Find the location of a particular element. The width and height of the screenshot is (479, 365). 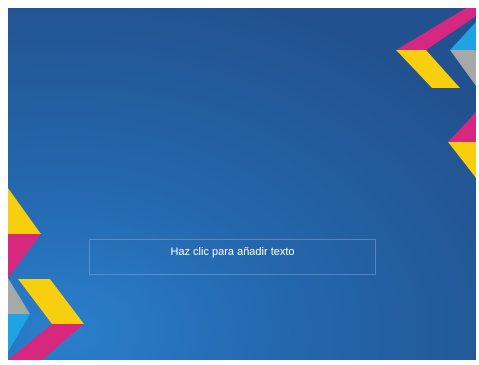

text-placeholder-box: Haz clic para añadir texto is located at coordinates (232, 257).